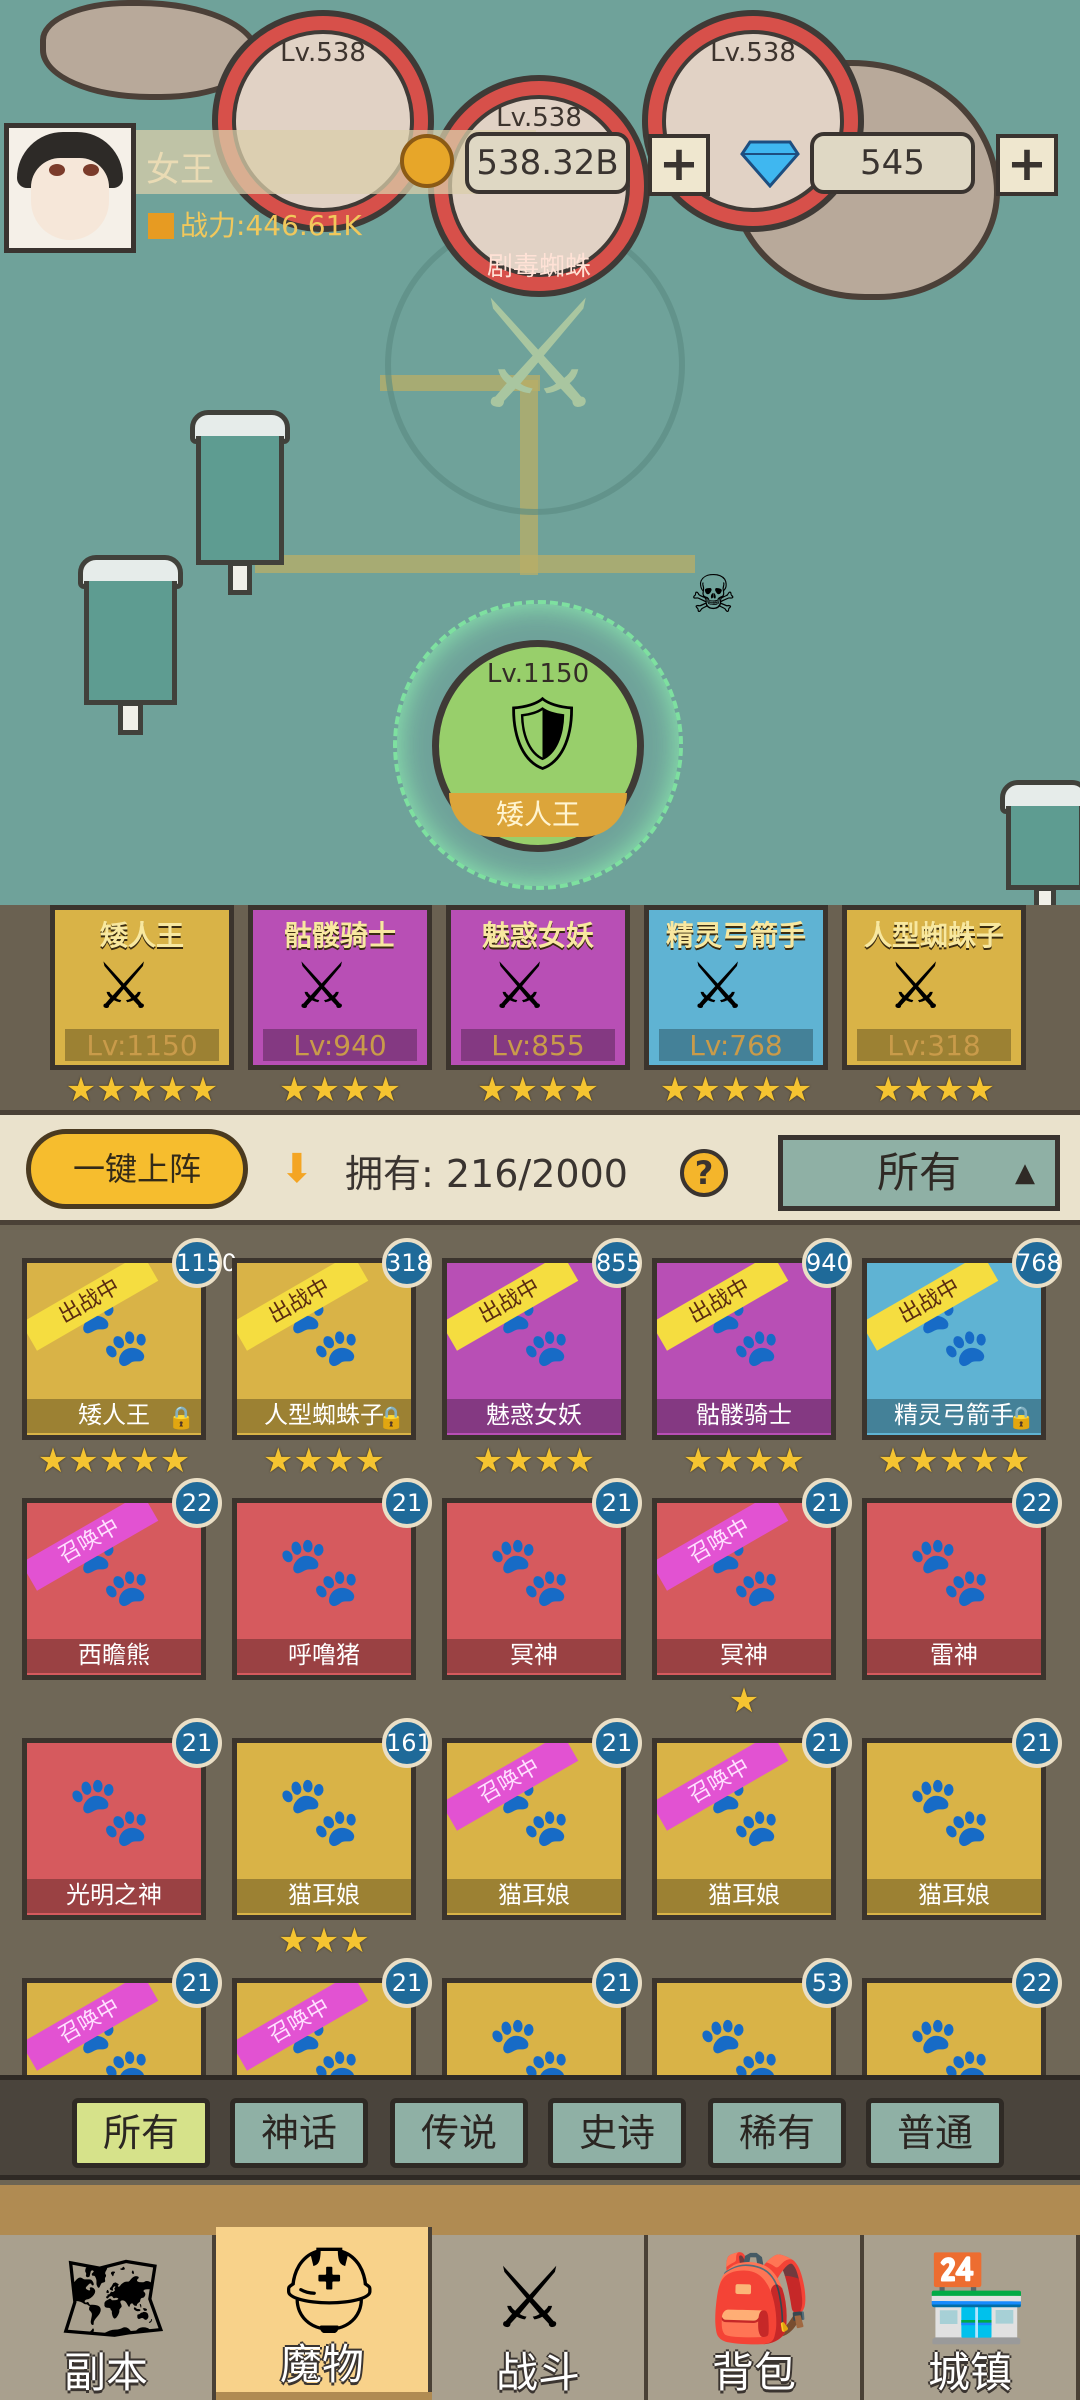 Image resolution: width=1080 pixels, height=2400 pixels. Describe the element at coordinates (969, 2372) in the screenshot. I see `nav-tab-label: 城镇` at that location.